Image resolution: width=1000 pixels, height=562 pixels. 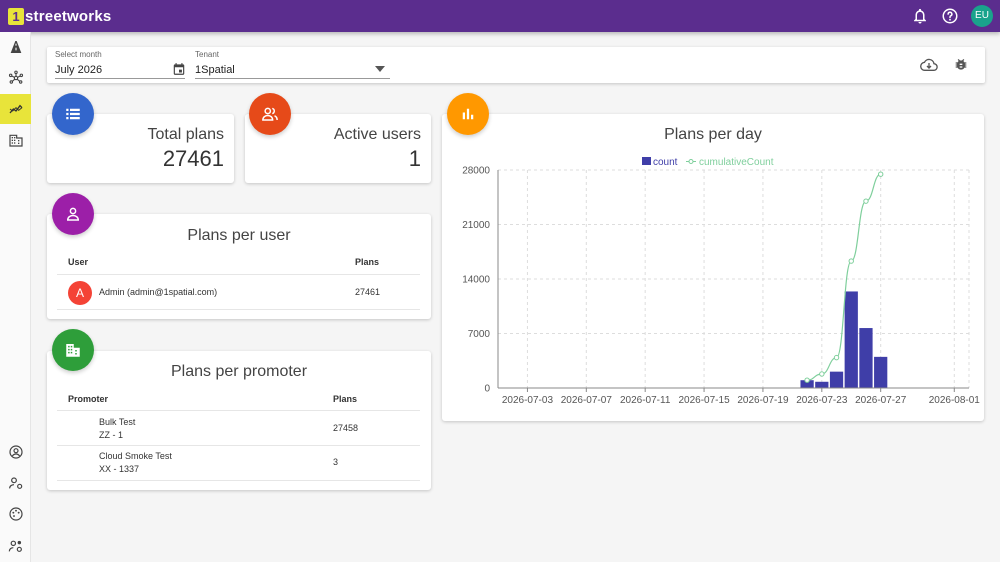 I want to click on promoter-column-header: Promoter, so click(x=88, y=399).